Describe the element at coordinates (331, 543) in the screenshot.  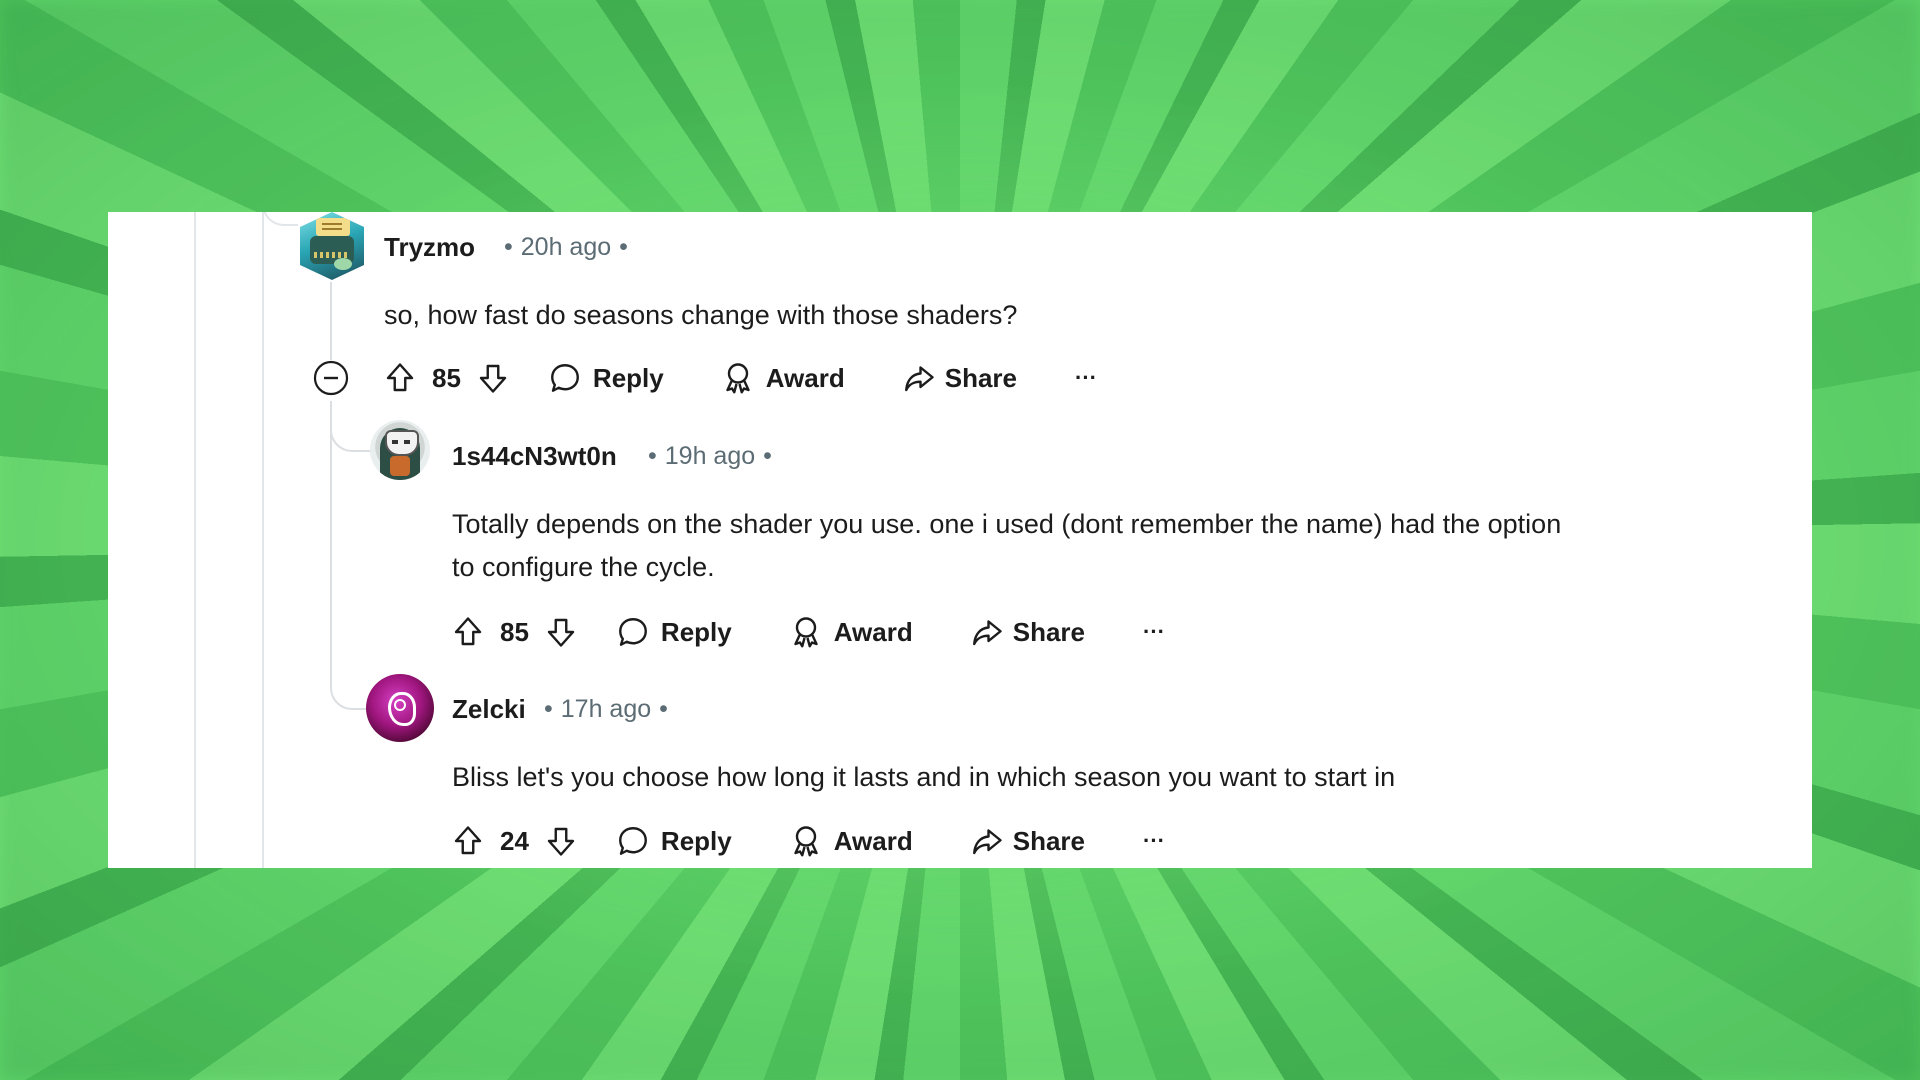
I see `thread-line-tryzmo-children` at that location.